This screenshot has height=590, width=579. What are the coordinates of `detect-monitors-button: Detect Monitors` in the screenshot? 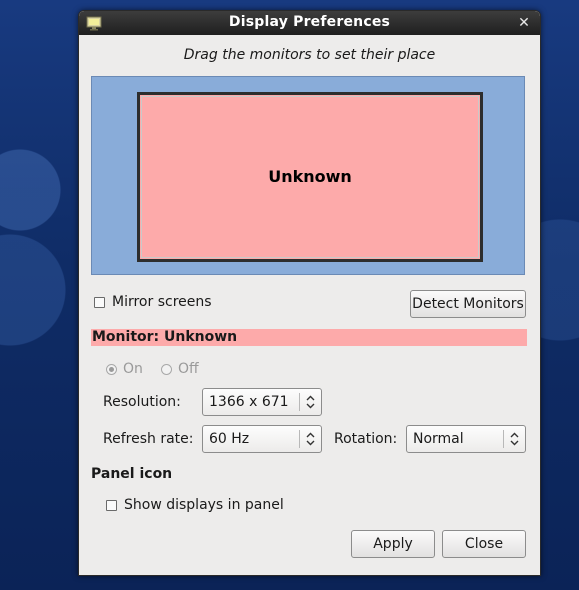 It's located at (468, 304).